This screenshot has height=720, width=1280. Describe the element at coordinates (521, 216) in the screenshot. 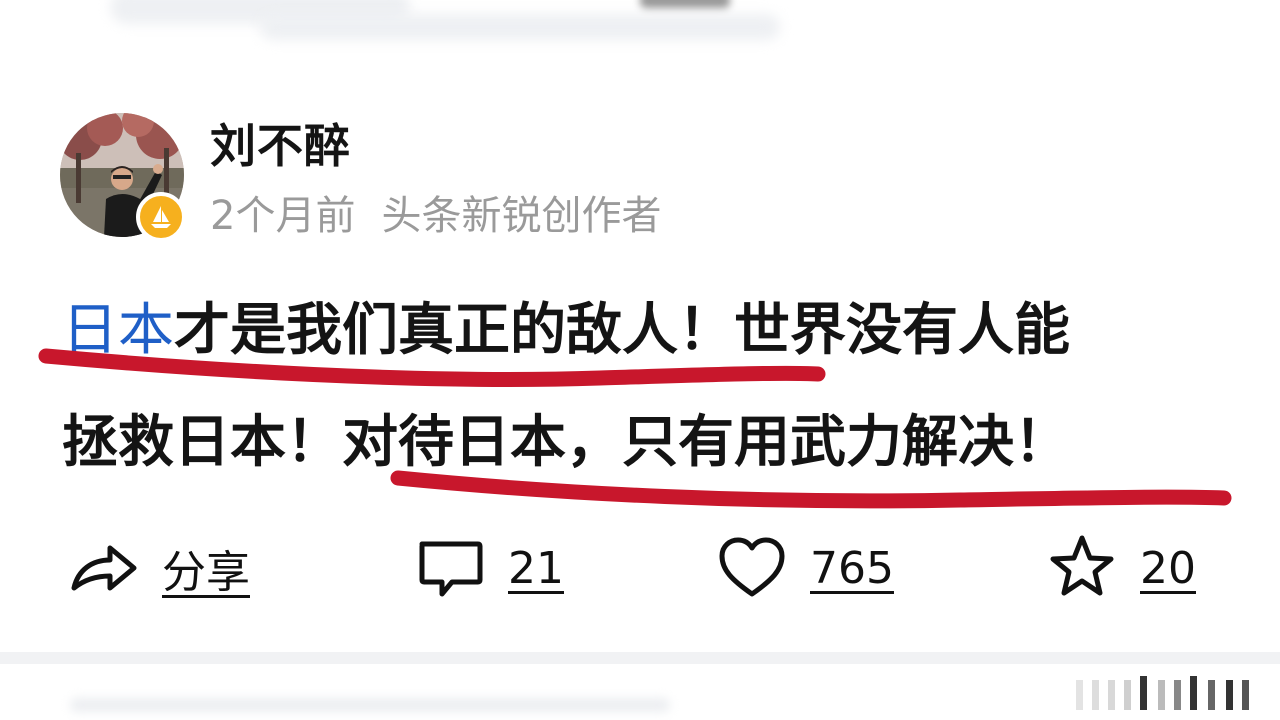

I see `author-title: 头条新锐创作者` at that location.